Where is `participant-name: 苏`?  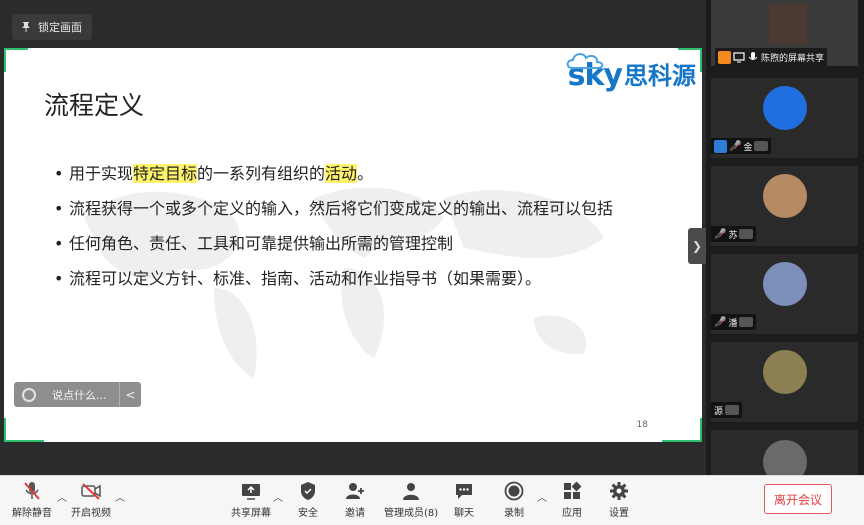 participant-name: 苏 is located at coordinates (733, 235).